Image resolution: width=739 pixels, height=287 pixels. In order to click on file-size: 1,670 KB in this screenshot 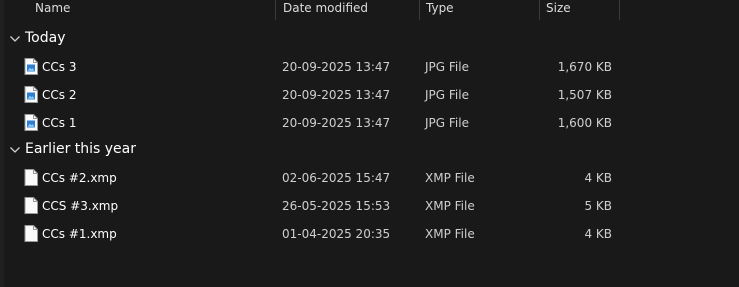, I will do `click(584, 67)`.